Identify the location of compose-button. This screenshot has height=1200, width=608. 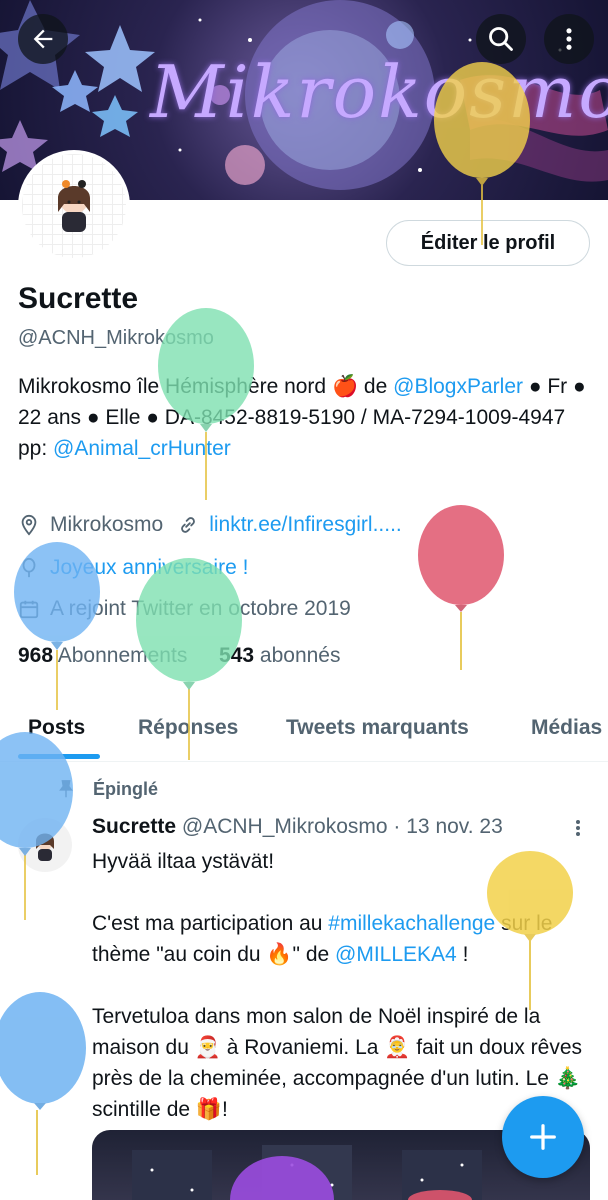
(543, 1137).